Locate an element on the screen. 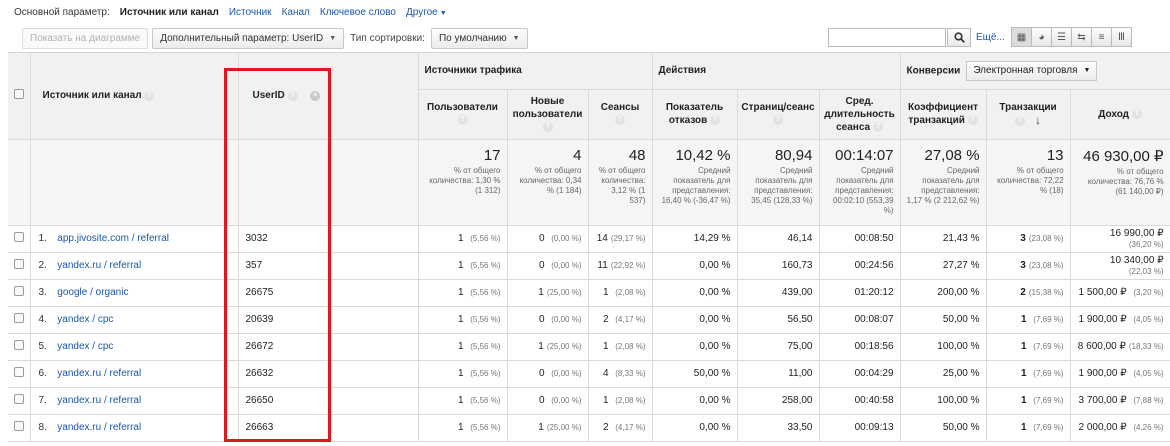 Image resolution: width=1170 pixels, height=446 pixels. header-sessions: Сеансы? is located at coordinates (620, 114).